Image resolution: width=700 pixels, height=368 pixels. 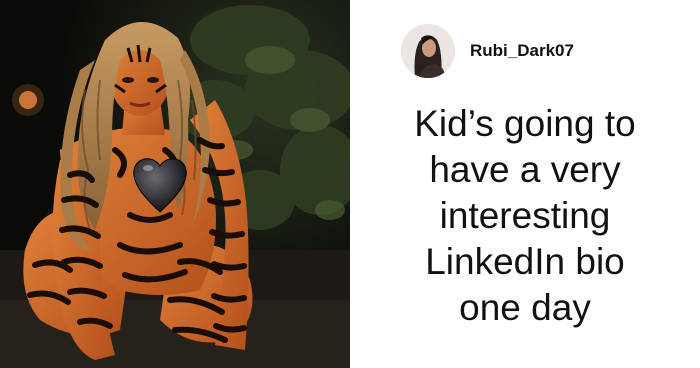 What do you see at coordinates (522, 50) in the screenshot?
I see `username: Rubi_Dark07` at bounding box center [522, 50].